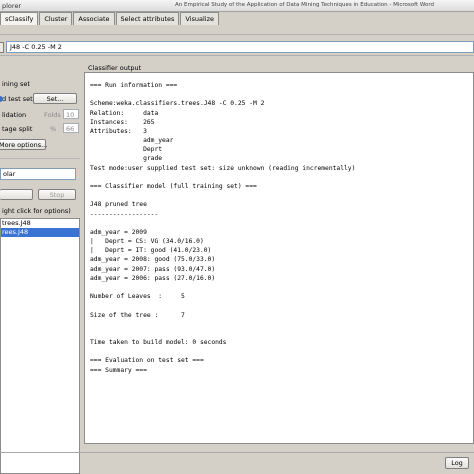  What do you see at coordinates (56, 18) in the screenshot?
I see `tab-cluster: Cluster` at bounding box center [56, 18].